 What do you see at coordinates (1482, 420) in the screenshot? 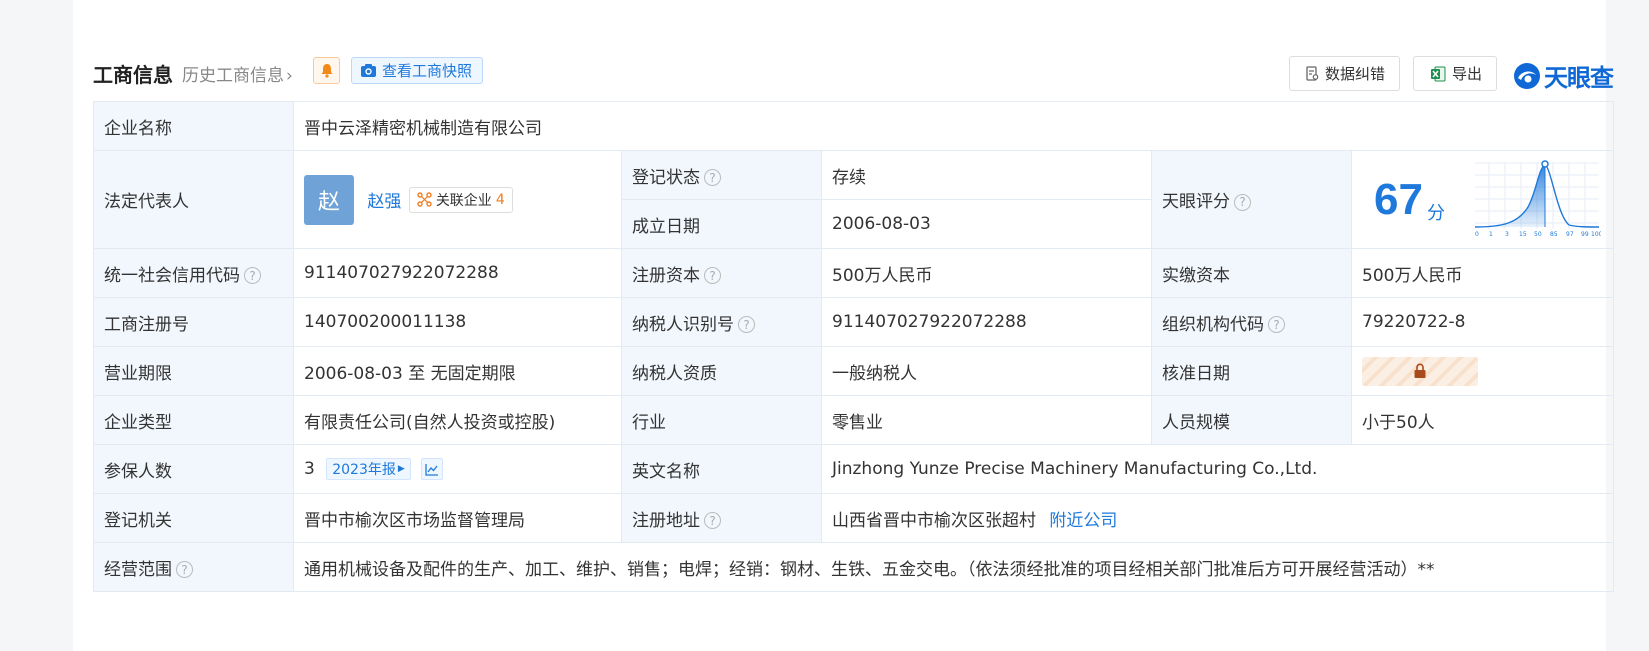
I see `staff-size-value: 小于50人` at bounding box center [1482, 420].